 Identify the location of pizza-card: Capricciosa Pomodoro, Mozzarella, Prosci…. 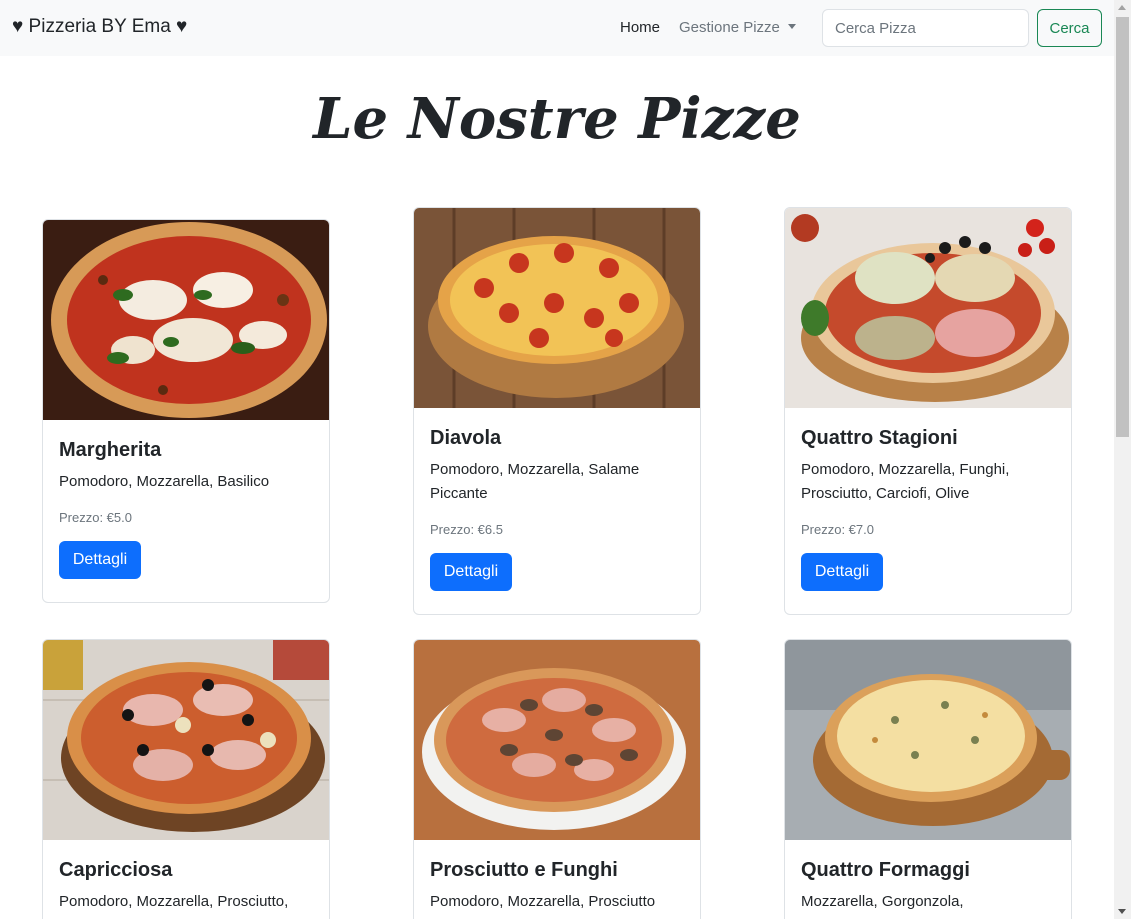
(186, 779).